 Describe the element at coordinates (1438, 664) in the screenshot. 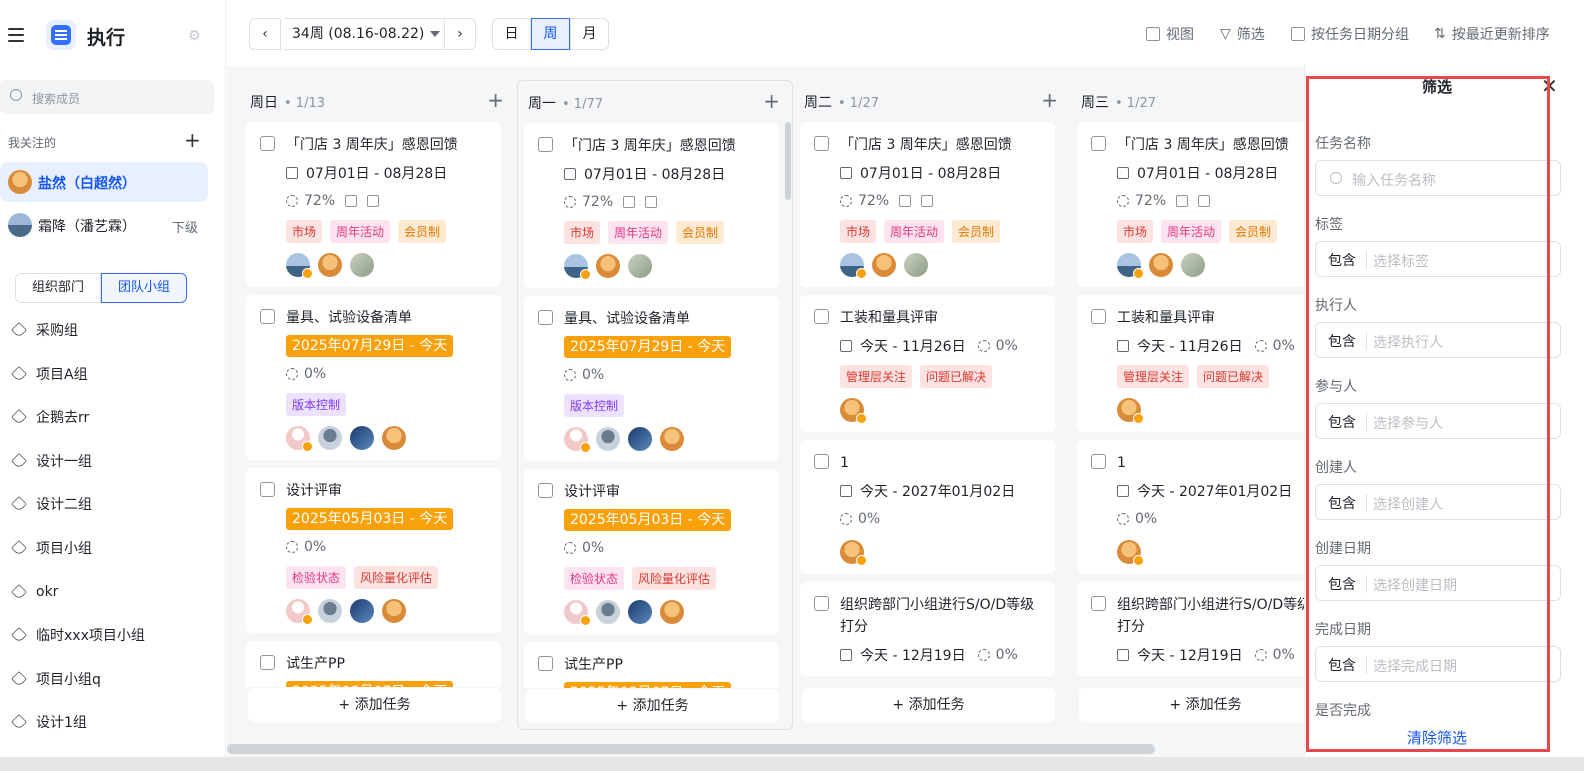

I see `filter-field-input: 包含 选择完成日期` at that location.